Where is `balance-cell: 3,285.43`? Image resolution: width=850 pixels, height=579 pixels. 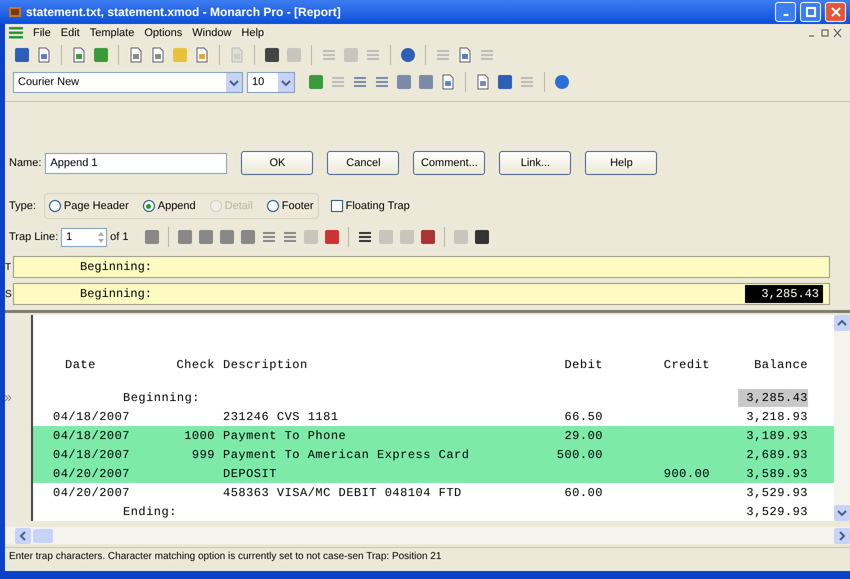
balance-cell: 3,285.43 is located at coordinates (773, 397).